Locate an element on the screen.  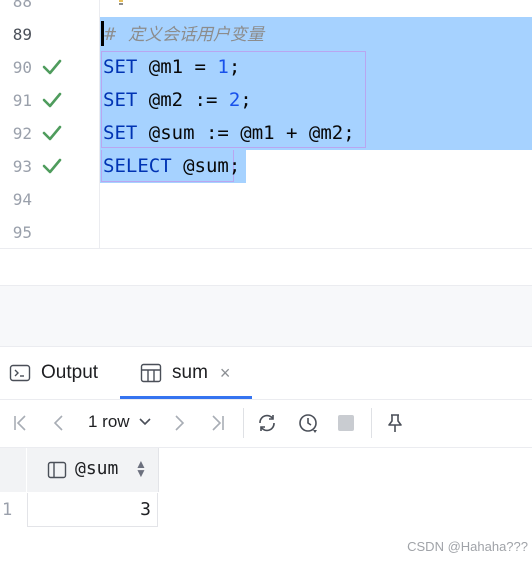
stop-icon is located at coordinates (346, 423).